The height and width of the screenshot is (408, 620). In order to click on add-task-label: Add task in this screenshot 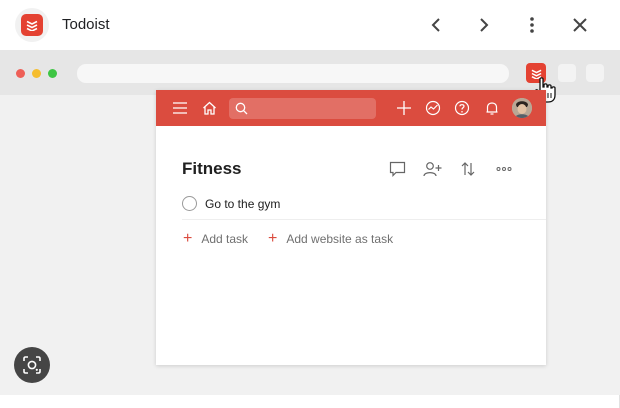, I will do `click(225, 239)`.